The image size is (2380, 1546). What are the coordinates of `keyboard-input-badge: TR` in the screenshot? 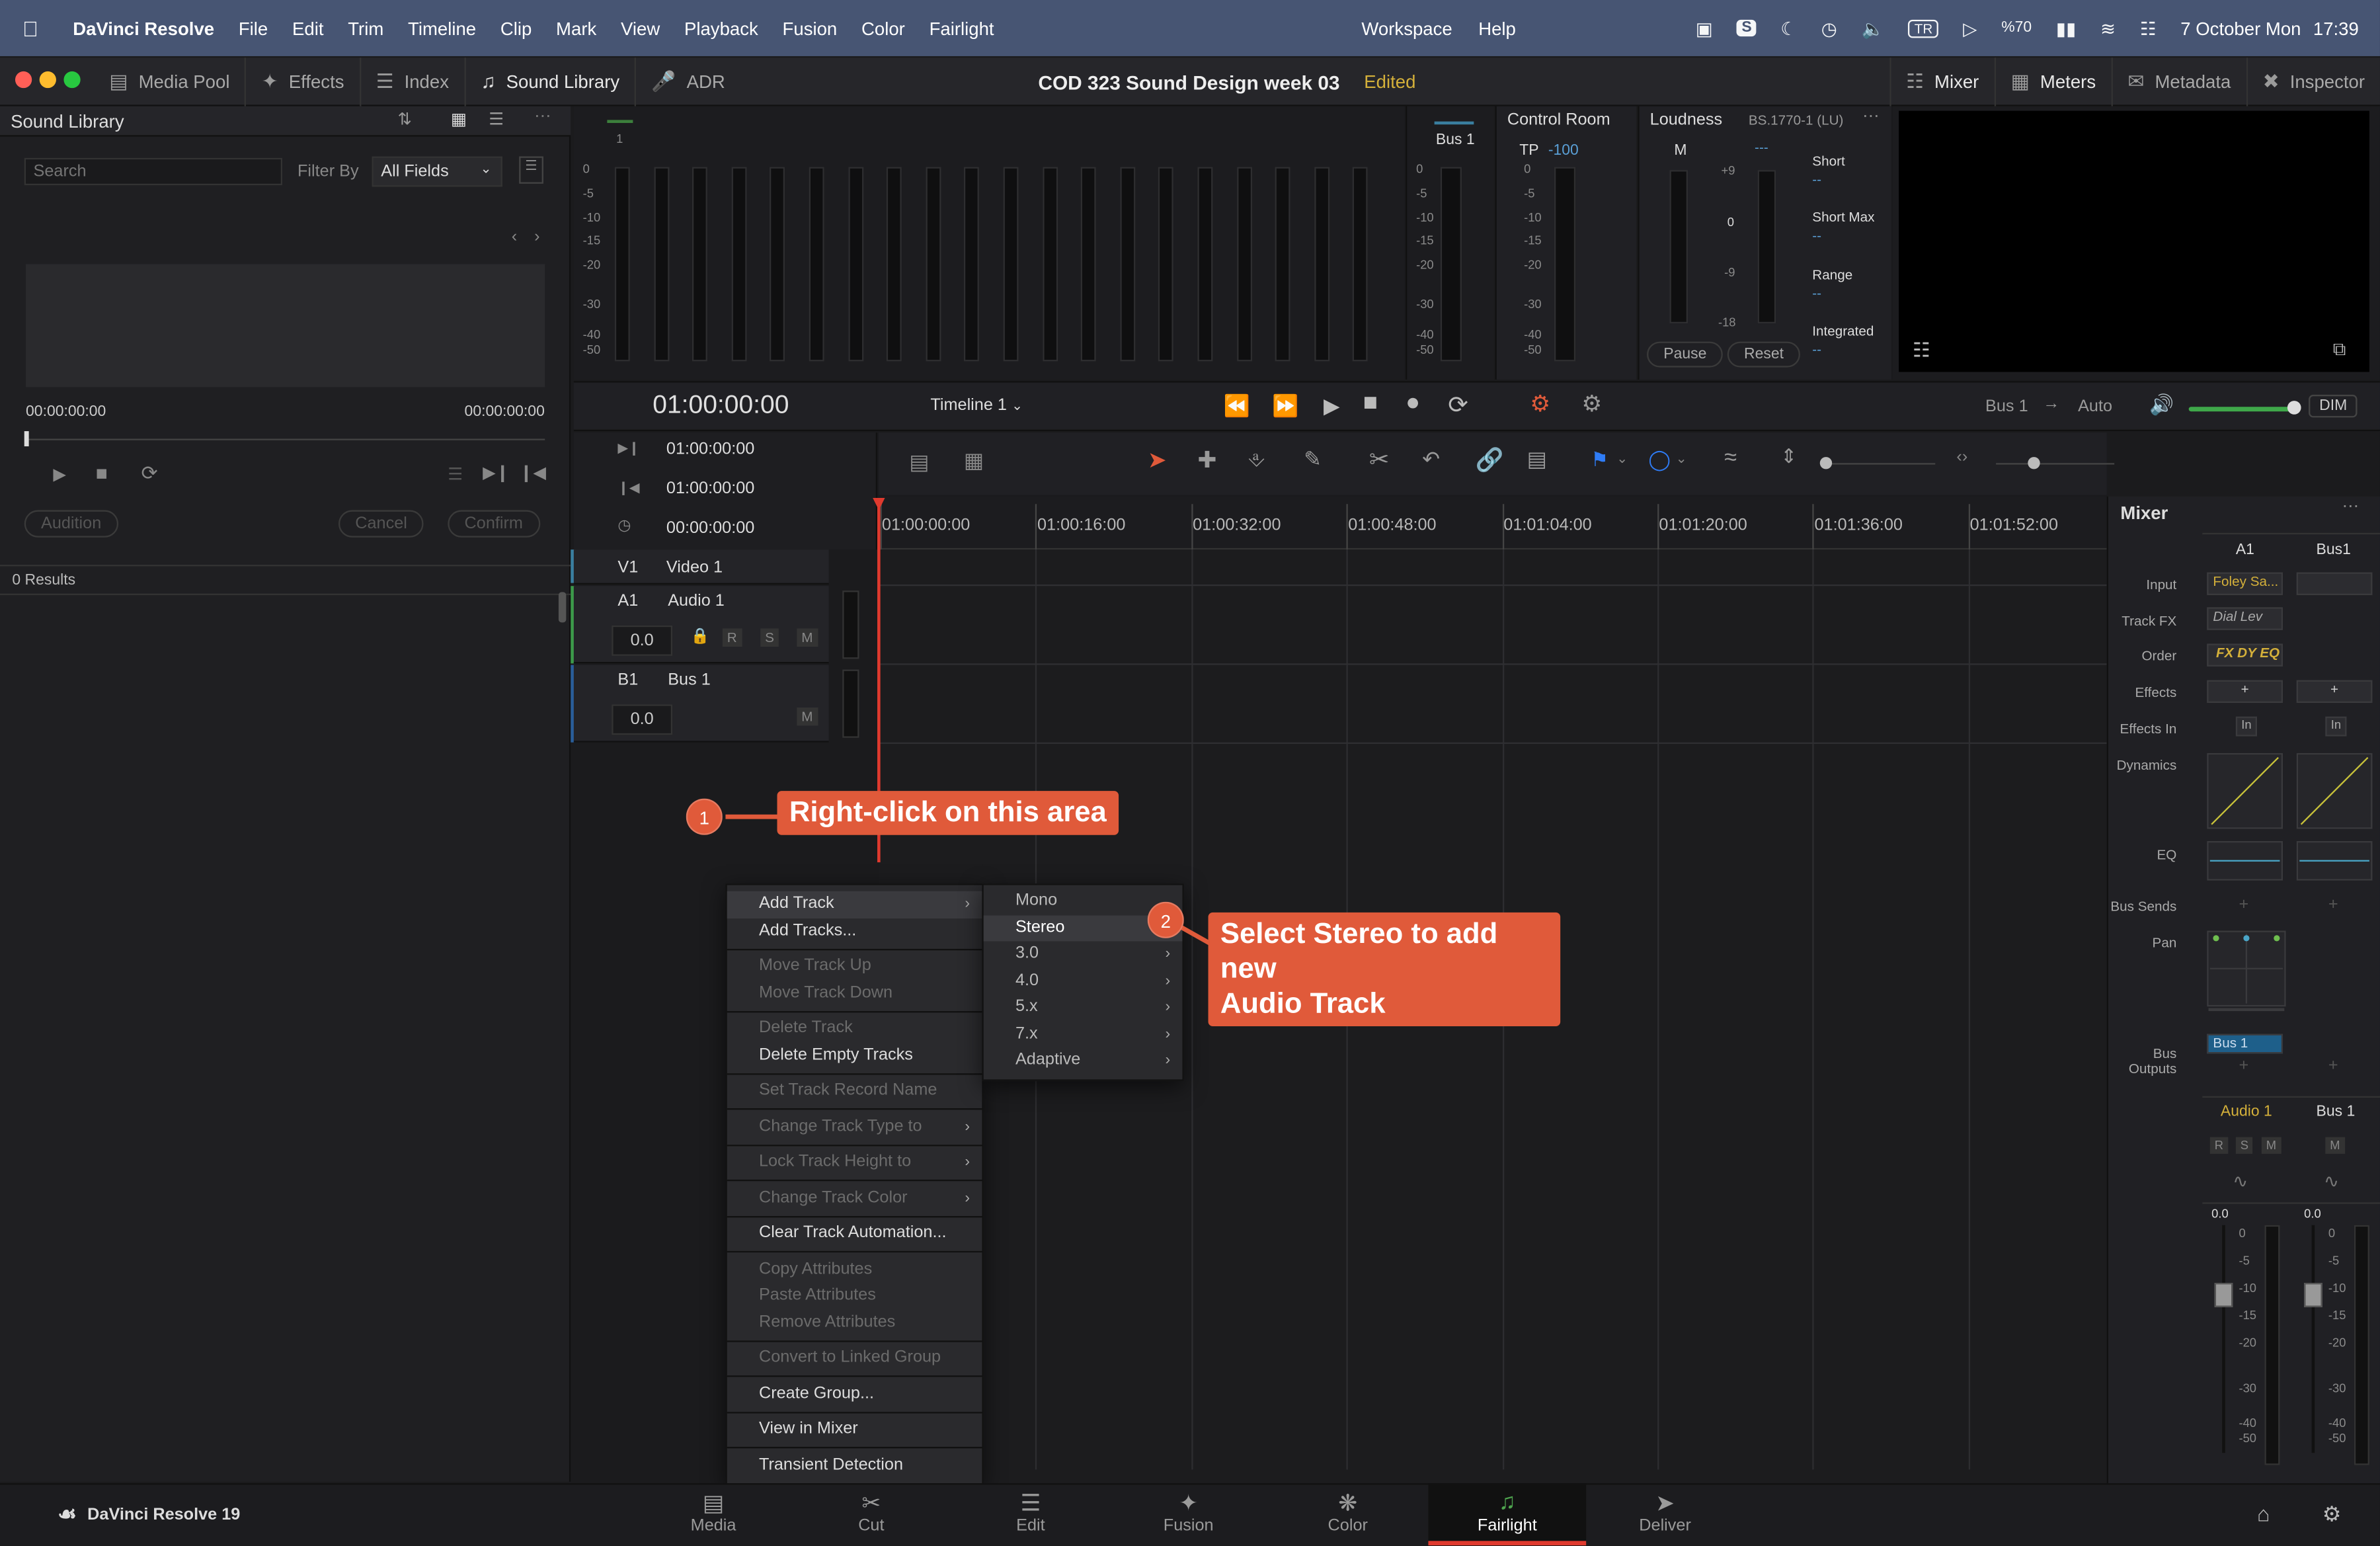 It's located at (1923, 28).